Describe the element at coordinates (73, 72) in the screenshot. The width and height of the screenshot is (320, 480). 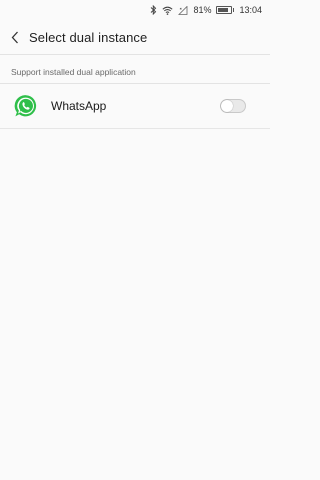
I see `section-label: Support installed dual application` at that location.